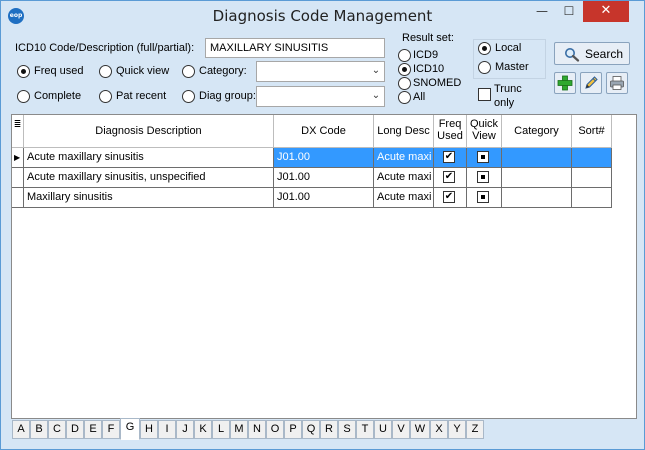  What do you see at coordinates (203, 429) in the screenshot?
I see `tab-k: K` at bounding box center [203, 429].